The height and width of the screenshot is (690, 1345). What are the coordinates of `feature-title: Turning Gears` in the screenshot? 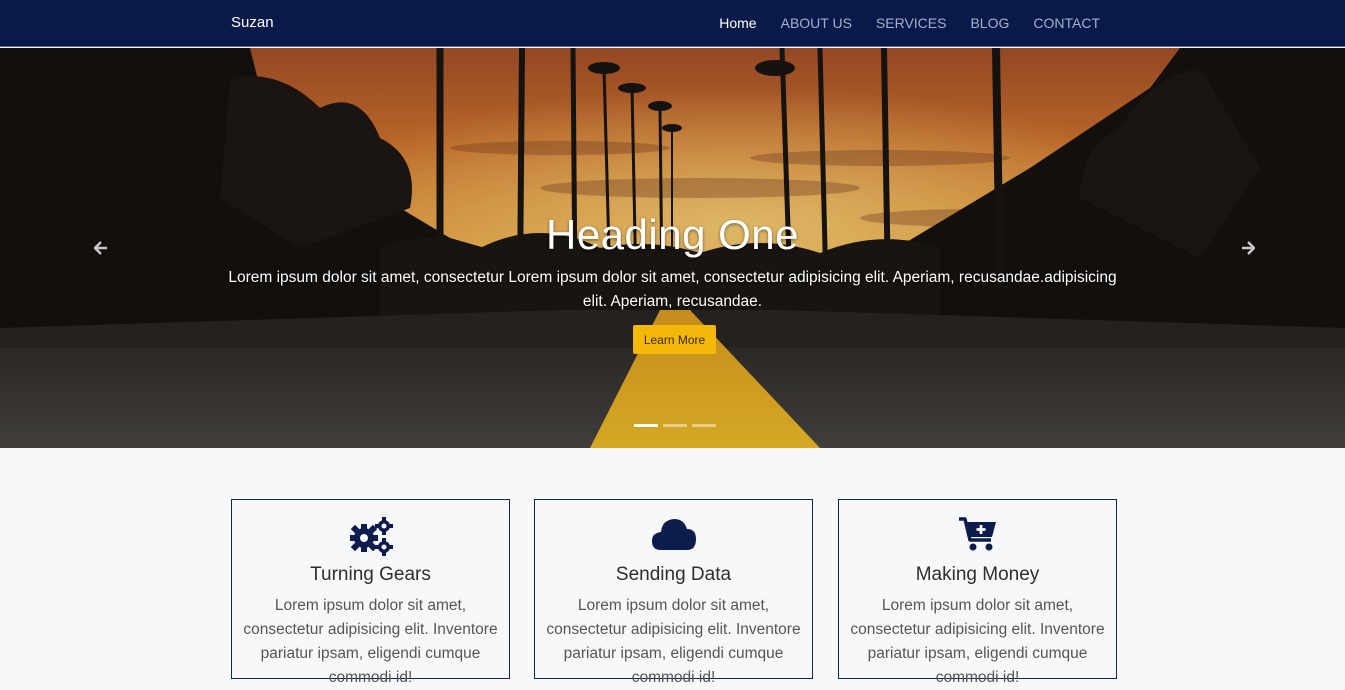 It's located at (370, 574).